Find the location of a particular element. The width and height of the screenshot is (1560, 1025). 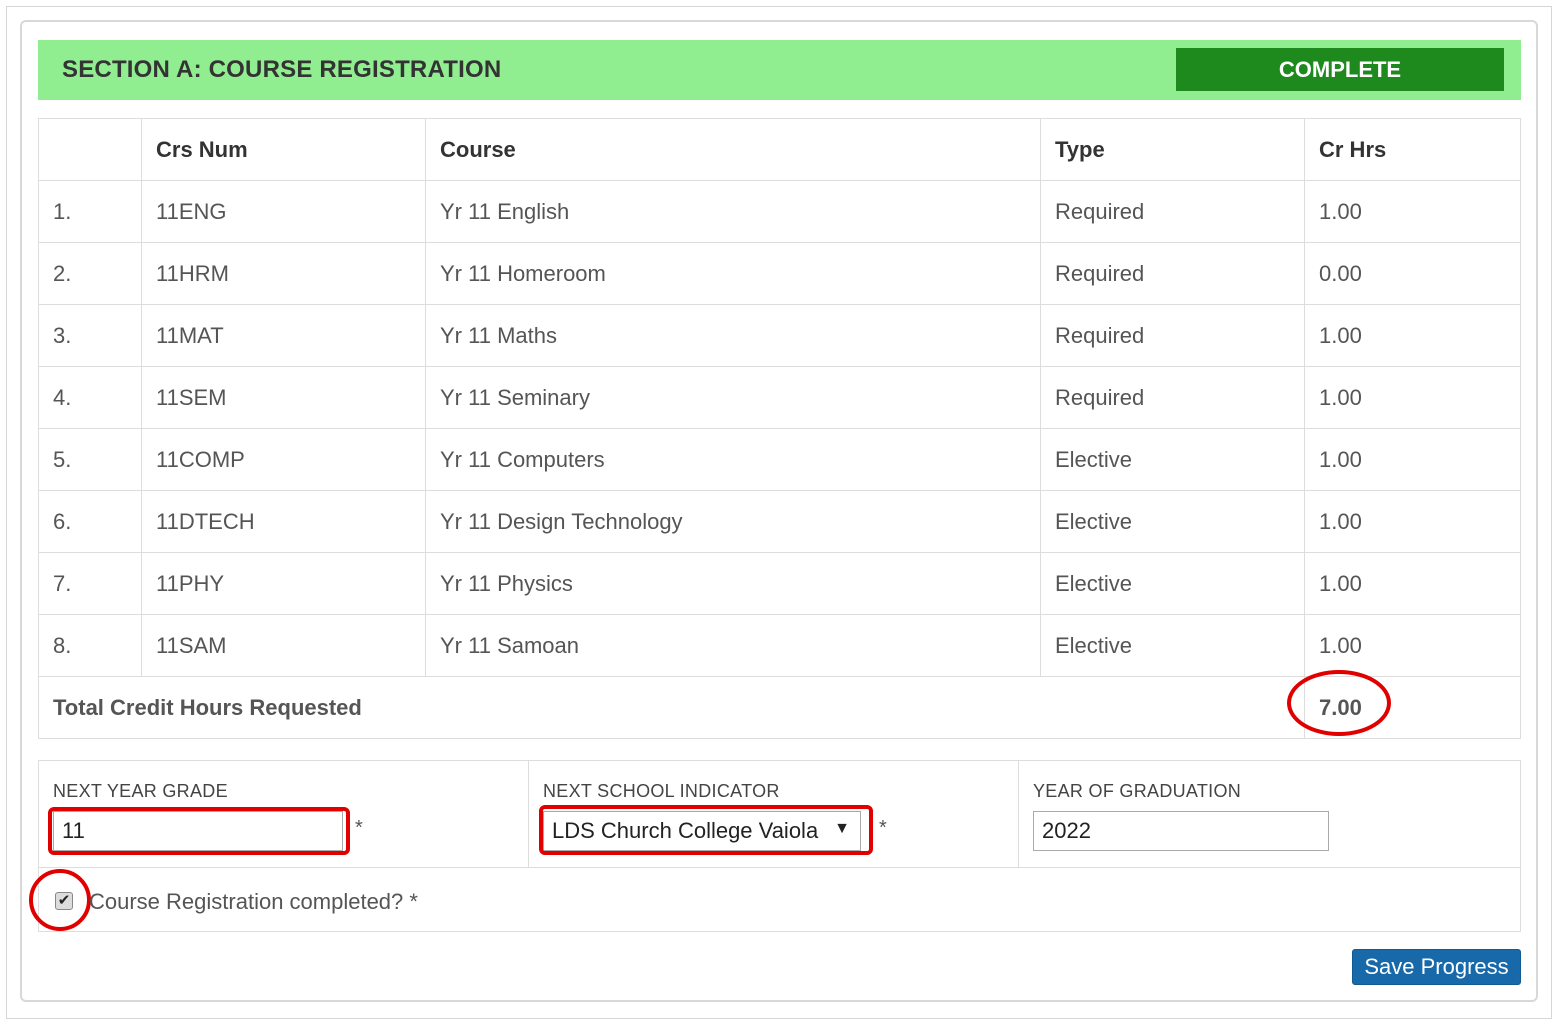

row-crs-num: 11ENG is located at coordinates (283, 211).